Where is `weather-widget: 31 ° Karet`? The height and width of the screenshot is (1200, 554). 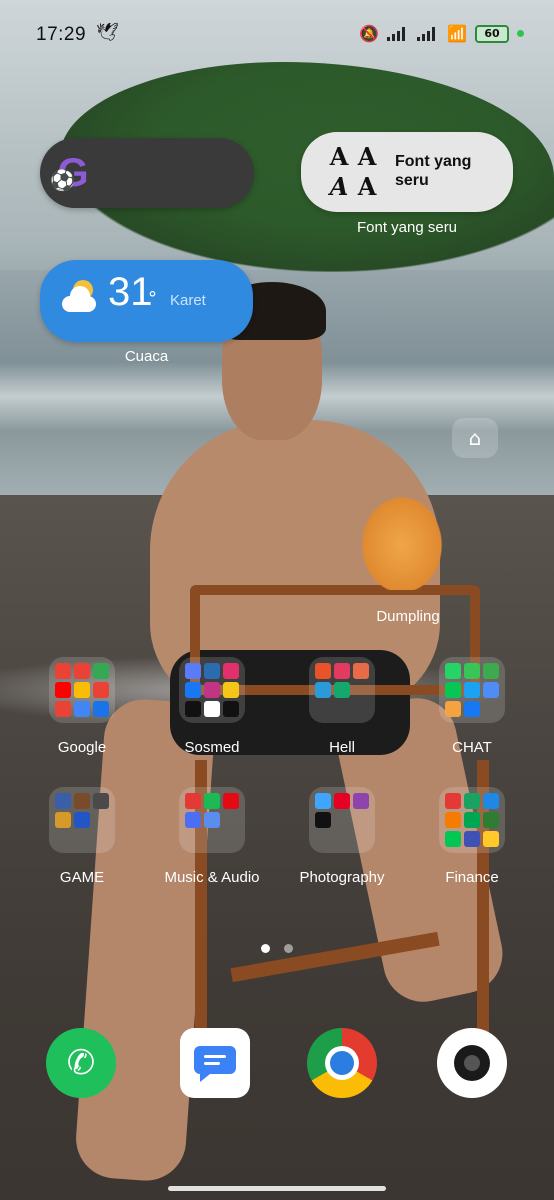
weather-widget: 31 ° Karet is located at coordinates (146, 301).